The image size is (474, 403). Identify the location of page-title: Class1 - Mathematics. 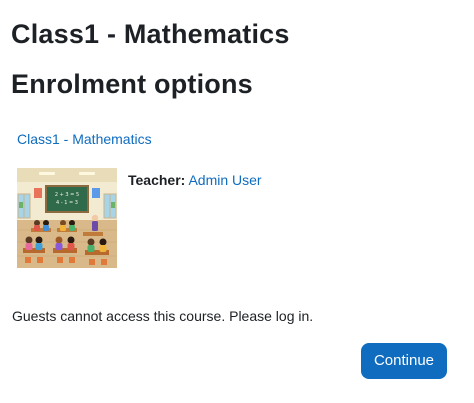
(150, 34).